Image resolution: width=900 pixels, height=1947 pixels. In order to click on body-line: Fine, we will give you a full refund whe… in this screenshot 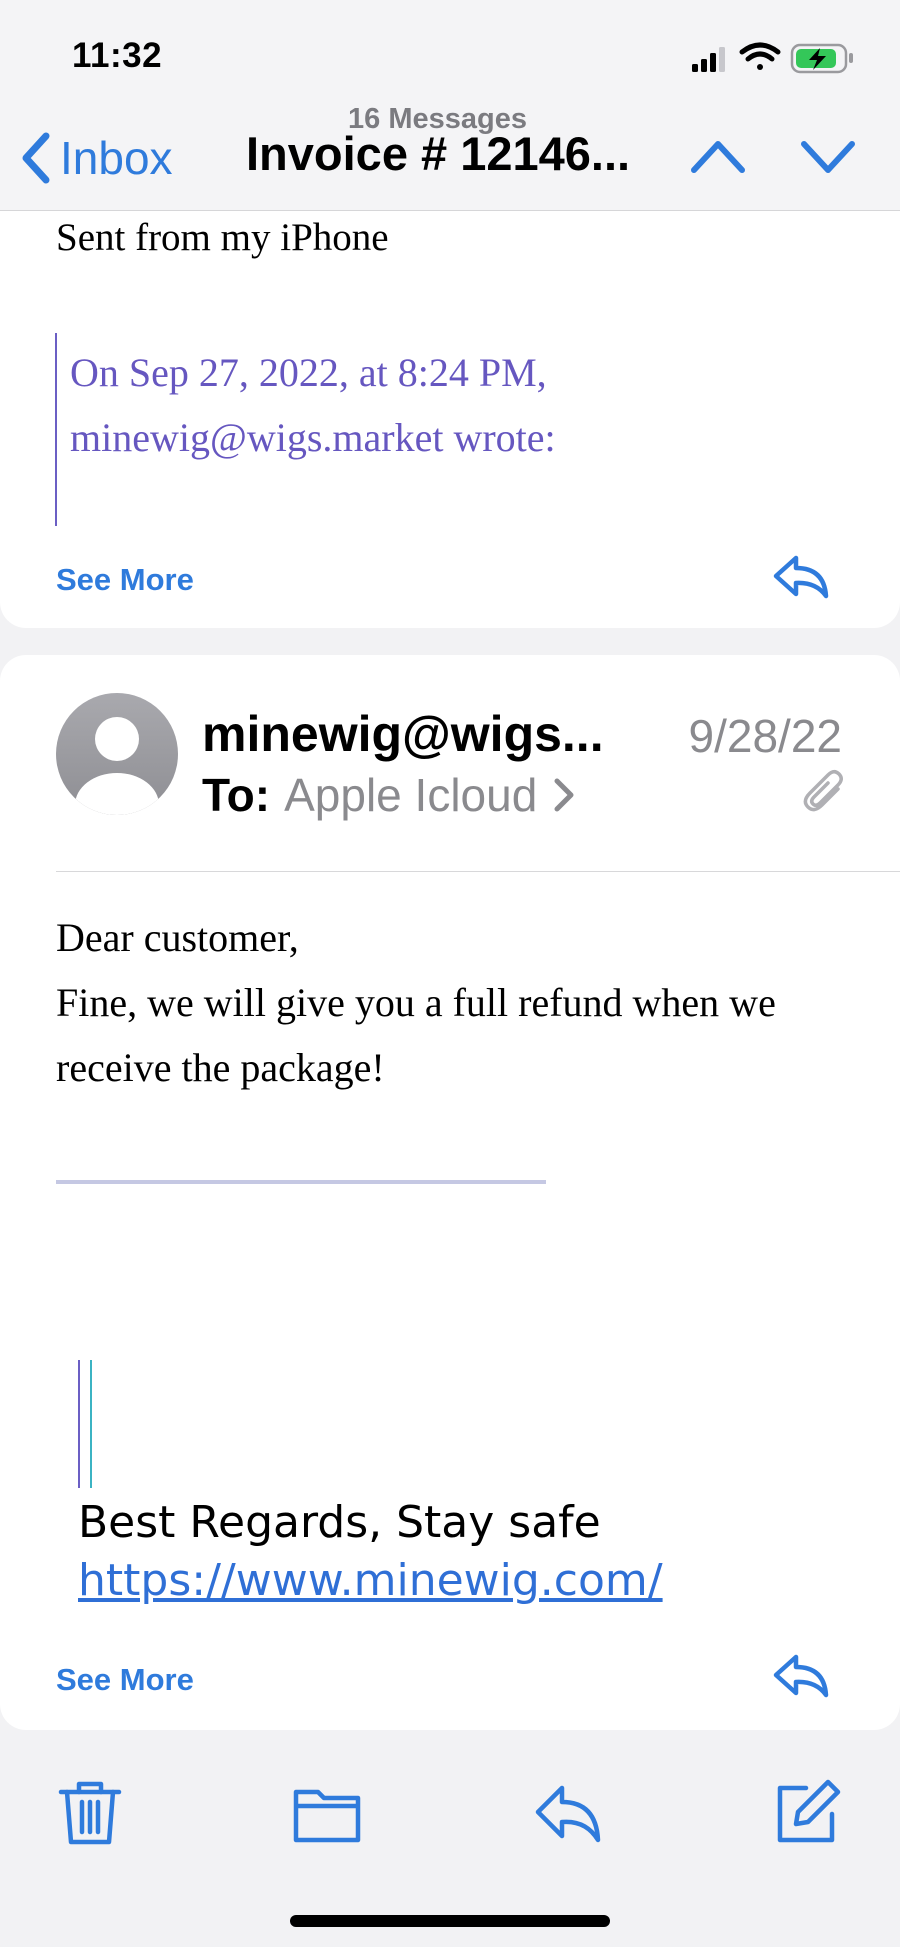, I will do `click(416, 1002)`.